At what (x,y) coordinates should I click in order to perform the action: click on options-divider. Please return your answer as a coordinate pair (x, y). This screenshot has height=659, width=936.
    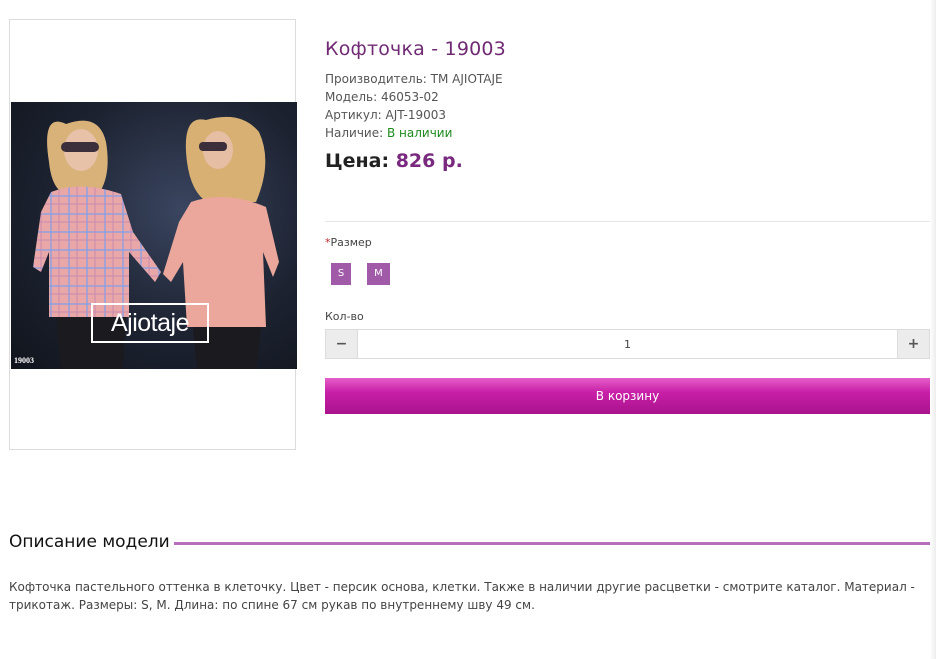
    Looking at the image, I should click on (627, 221).